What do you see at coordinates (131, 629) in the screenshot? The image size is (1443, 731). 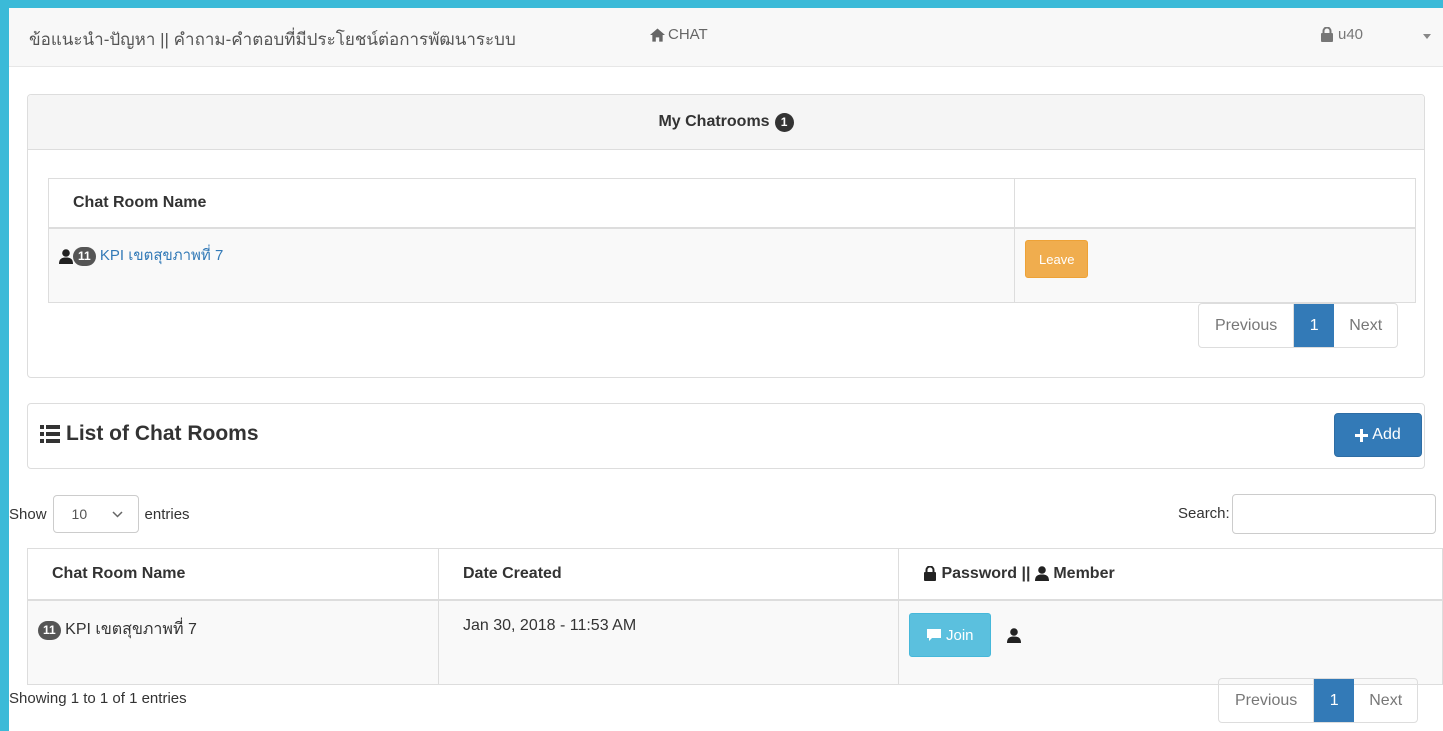 I see `chat-room-name: KPI เขตสุขภาพที่ 7` at bounding box center [131, 629].